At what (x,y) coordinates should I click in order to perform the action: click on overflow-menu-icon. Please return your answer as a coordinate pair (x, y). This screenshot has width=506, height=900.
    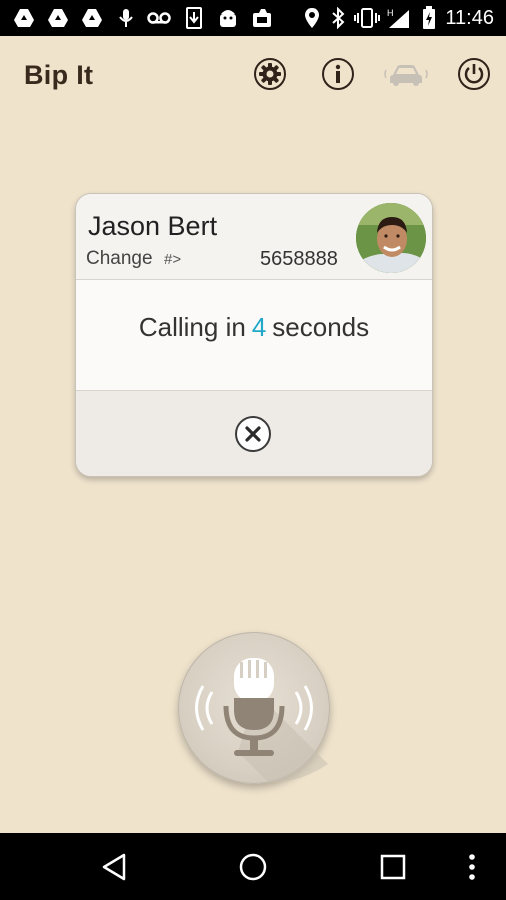
    Looking at the image, I should click on (472, 867).